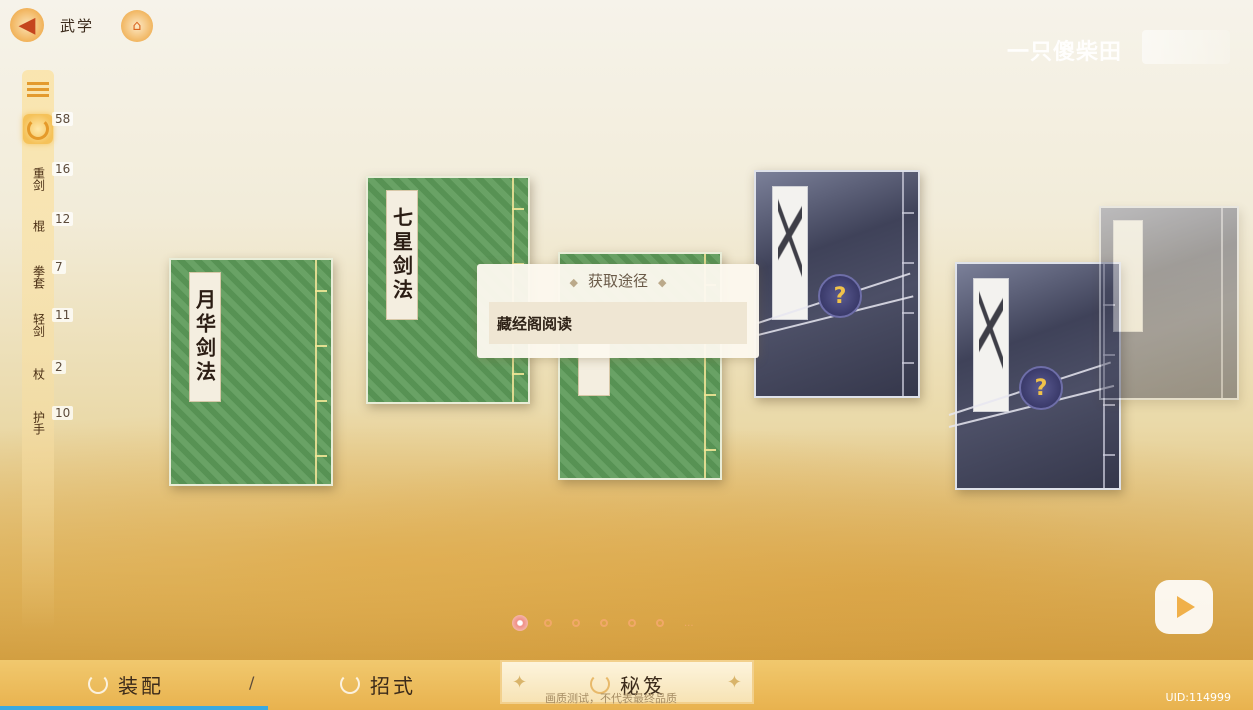  I want to click on sidebar-item-list, so click(38, 90).